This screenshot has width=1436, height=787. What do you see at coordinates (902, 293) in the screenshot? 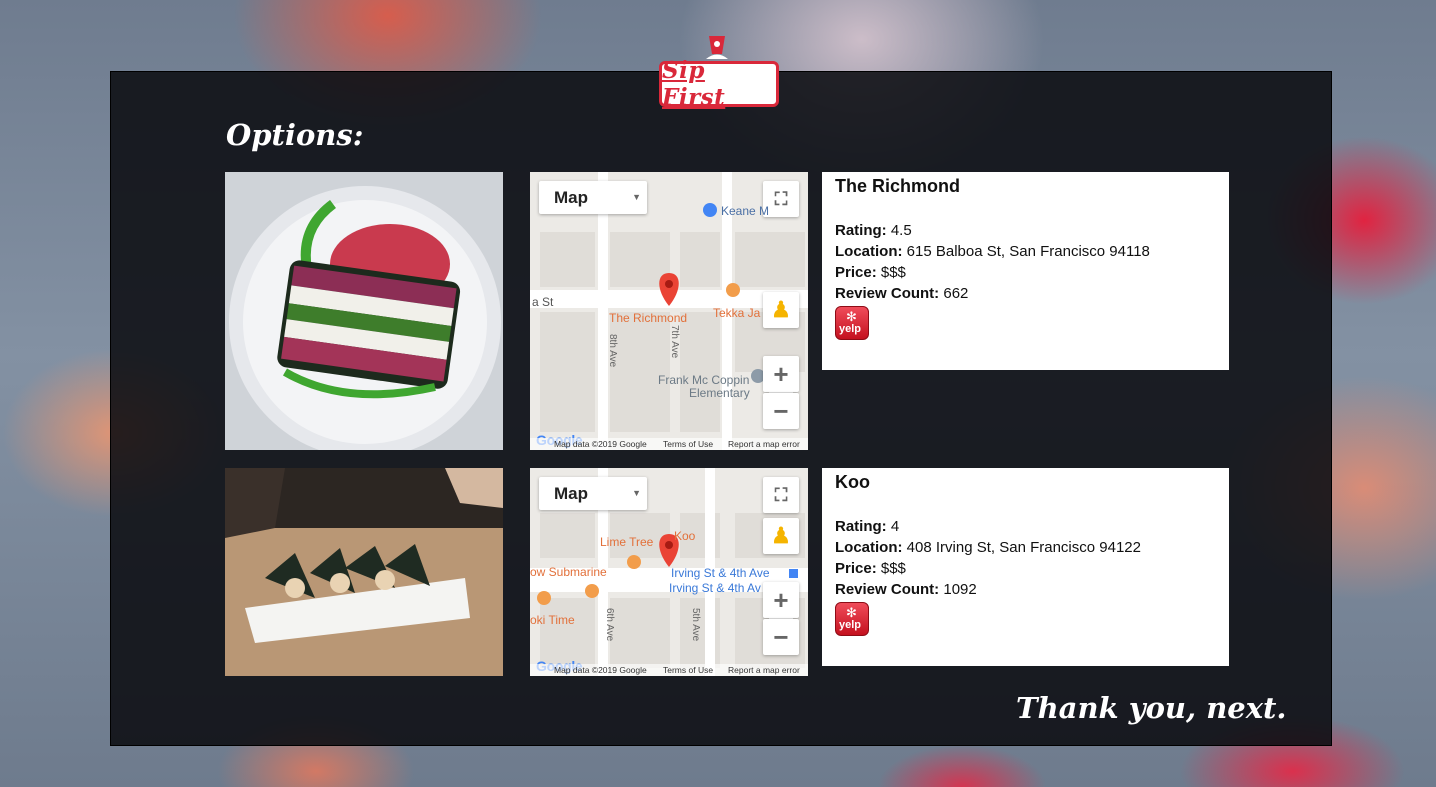
I see `review-count-row: Review Count: 662` at bounding box center [902, 293].